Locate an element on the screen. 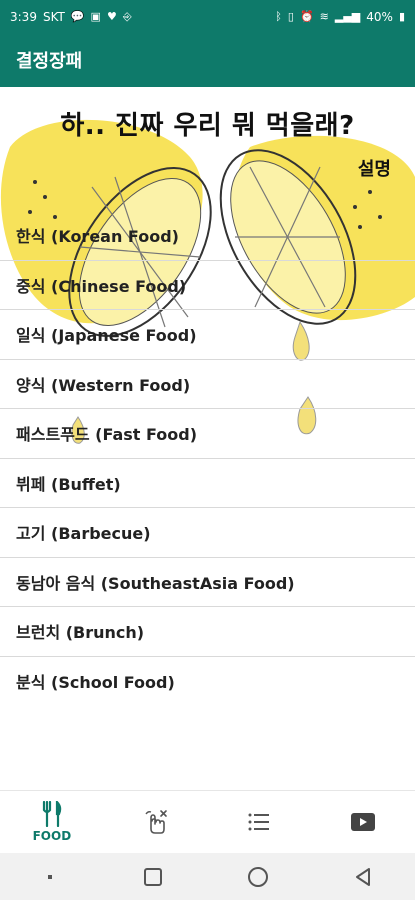  signal-icon: ▂▄▆ is located at coordinates (347, 16).